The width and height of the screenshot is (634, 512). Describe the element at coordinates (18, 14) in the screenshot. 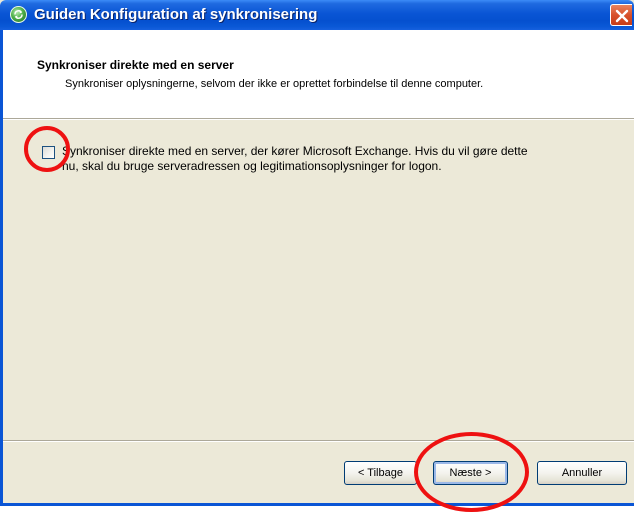

I see `sync-icon` at that location.